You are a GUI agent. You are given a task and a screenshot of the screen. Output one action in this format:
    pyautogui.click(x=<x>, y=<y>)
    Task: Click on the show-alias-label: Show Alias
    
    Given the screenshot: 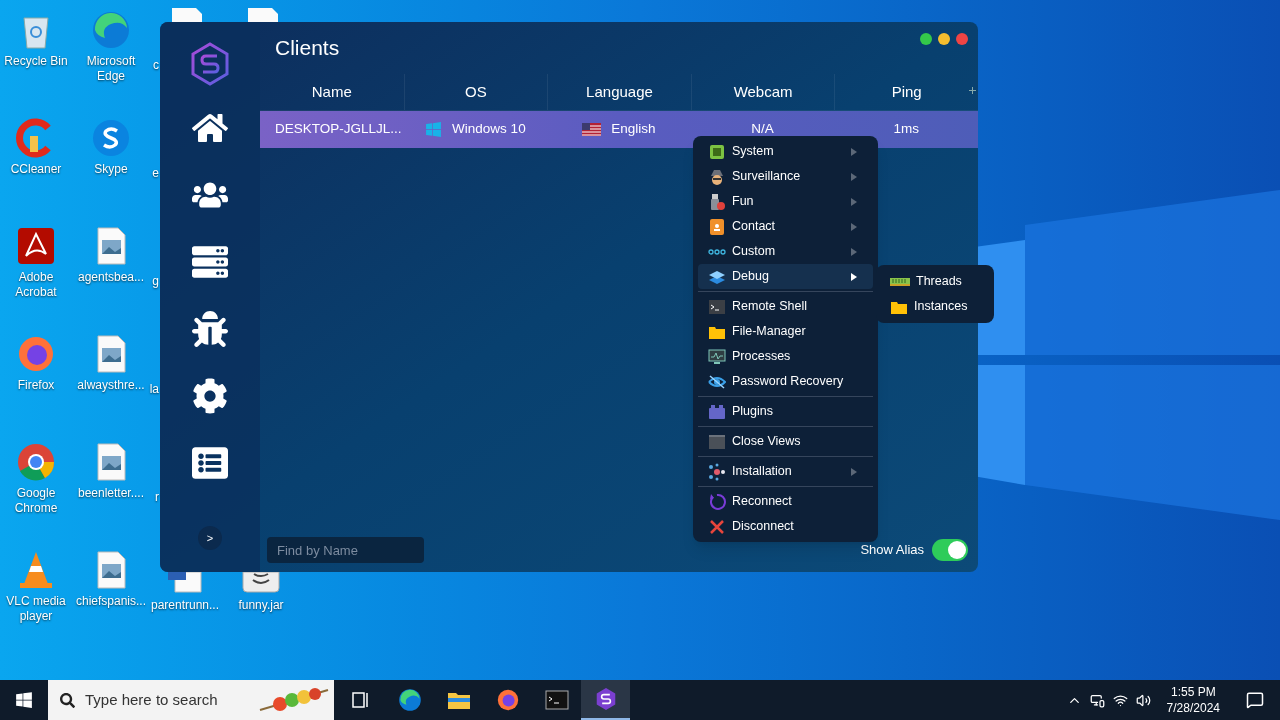 What is the action you would take?
    pyautogui.click(x=892, y=550)
    